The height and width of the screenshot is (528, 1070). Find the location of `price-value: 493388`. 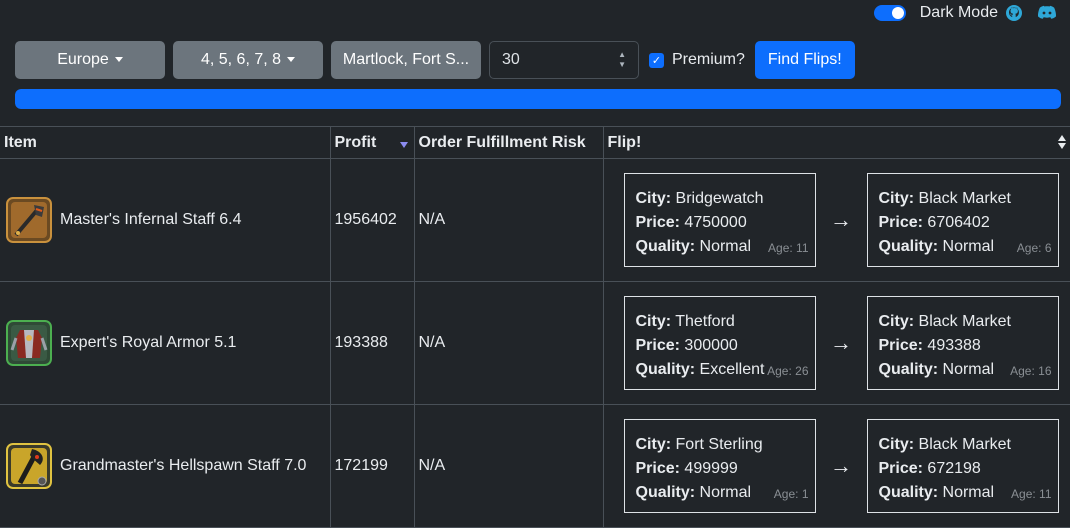

price-value: 493388 is located at coordinates (954, 345).